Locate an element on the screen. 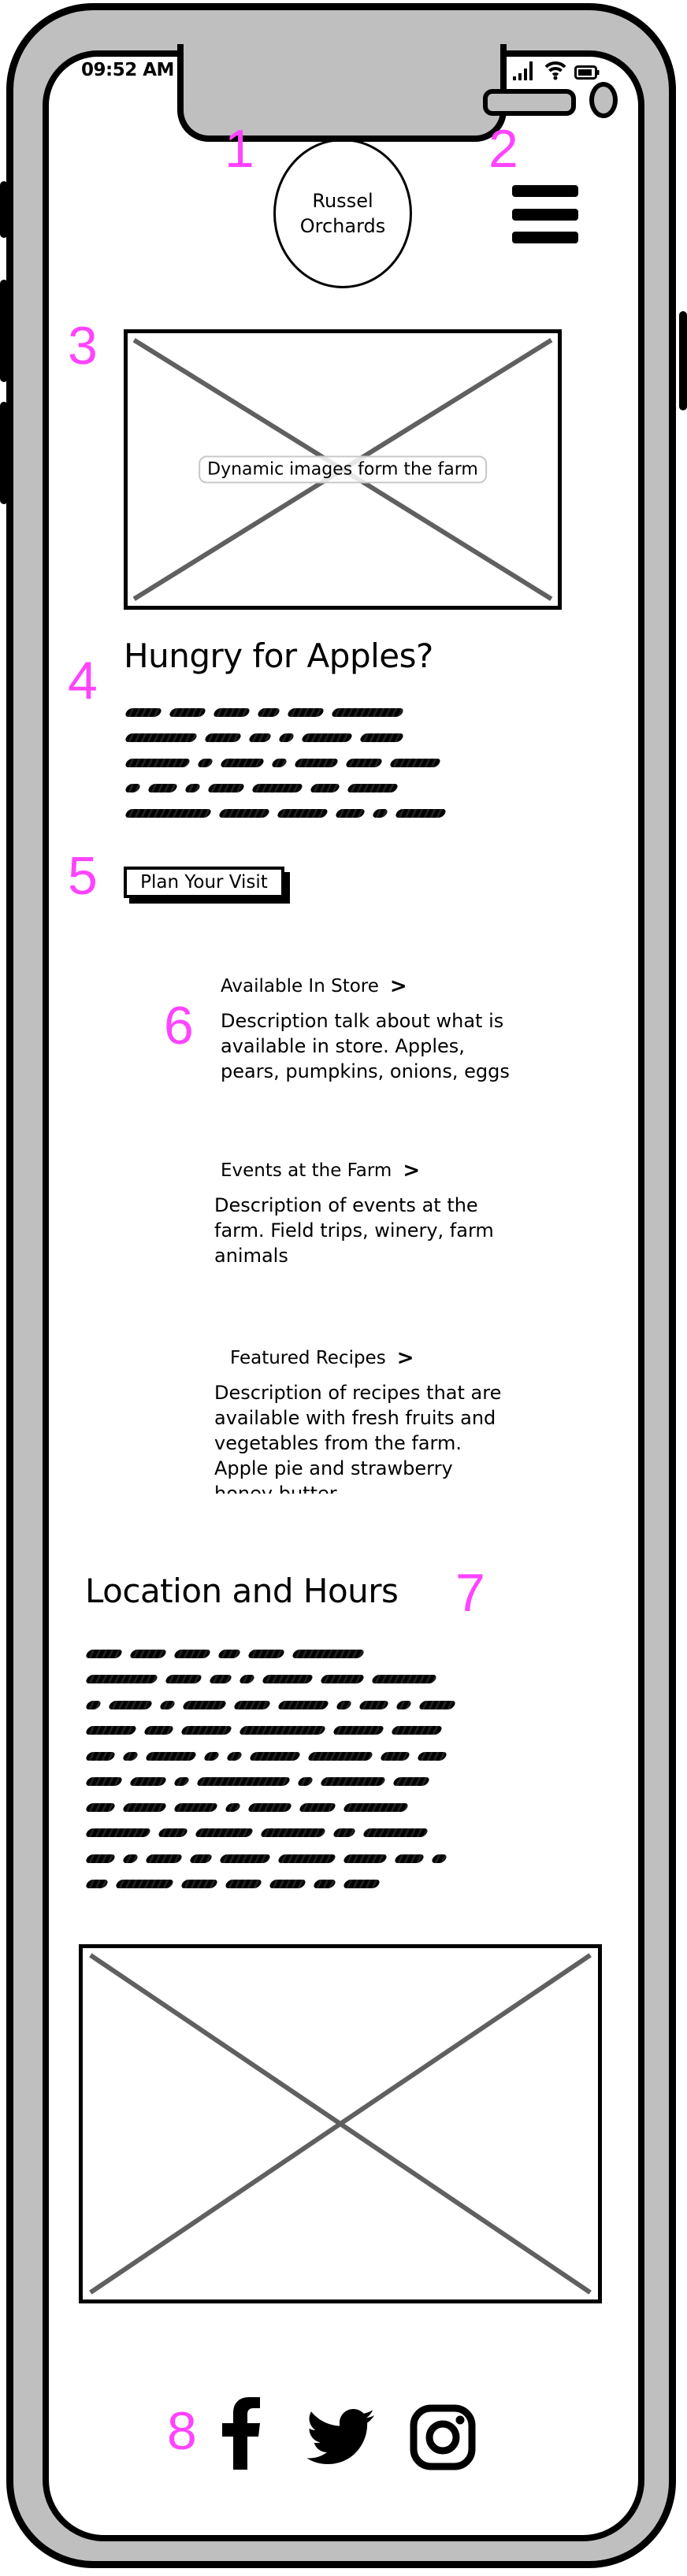  facebook-icon is located at coordinates (241, 2433).